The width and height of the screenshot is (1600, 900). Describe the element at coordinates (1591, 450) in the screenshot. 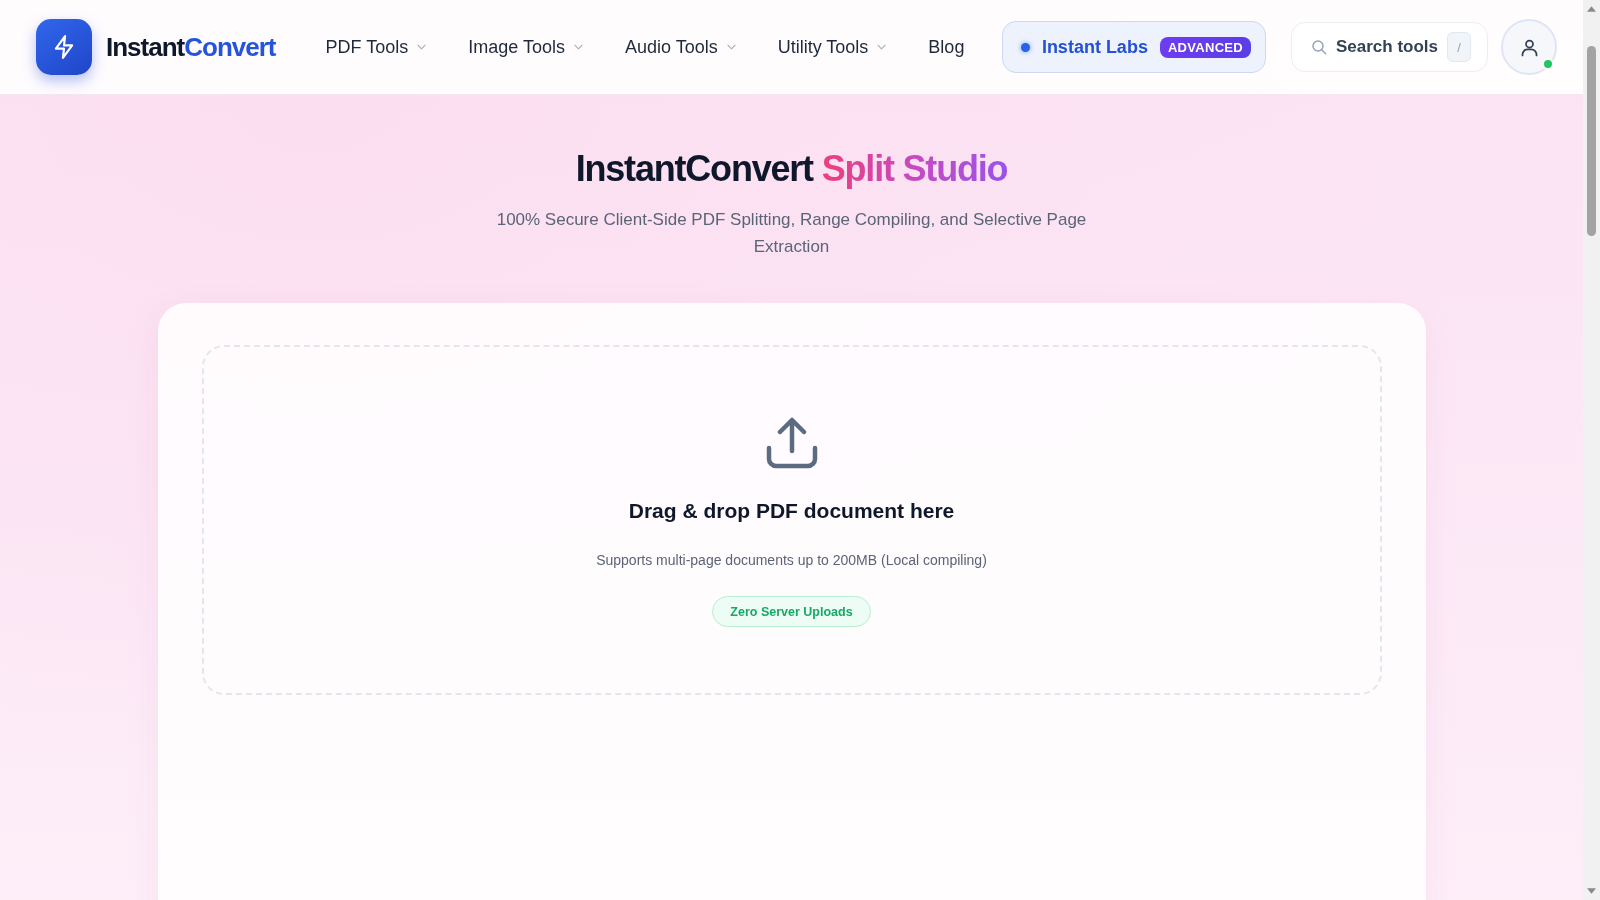

I see `scrollbar` at that location.